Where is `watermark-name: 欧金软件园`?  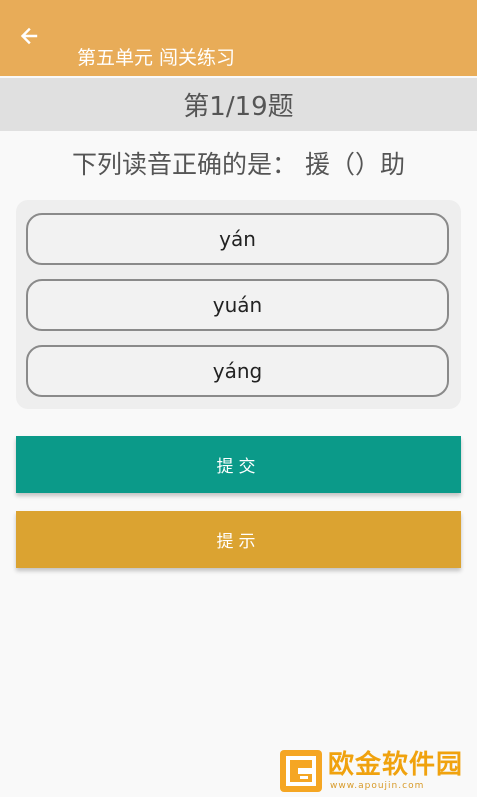 watermark-name: 欧金软件园 is located at coordinates (396, 765).